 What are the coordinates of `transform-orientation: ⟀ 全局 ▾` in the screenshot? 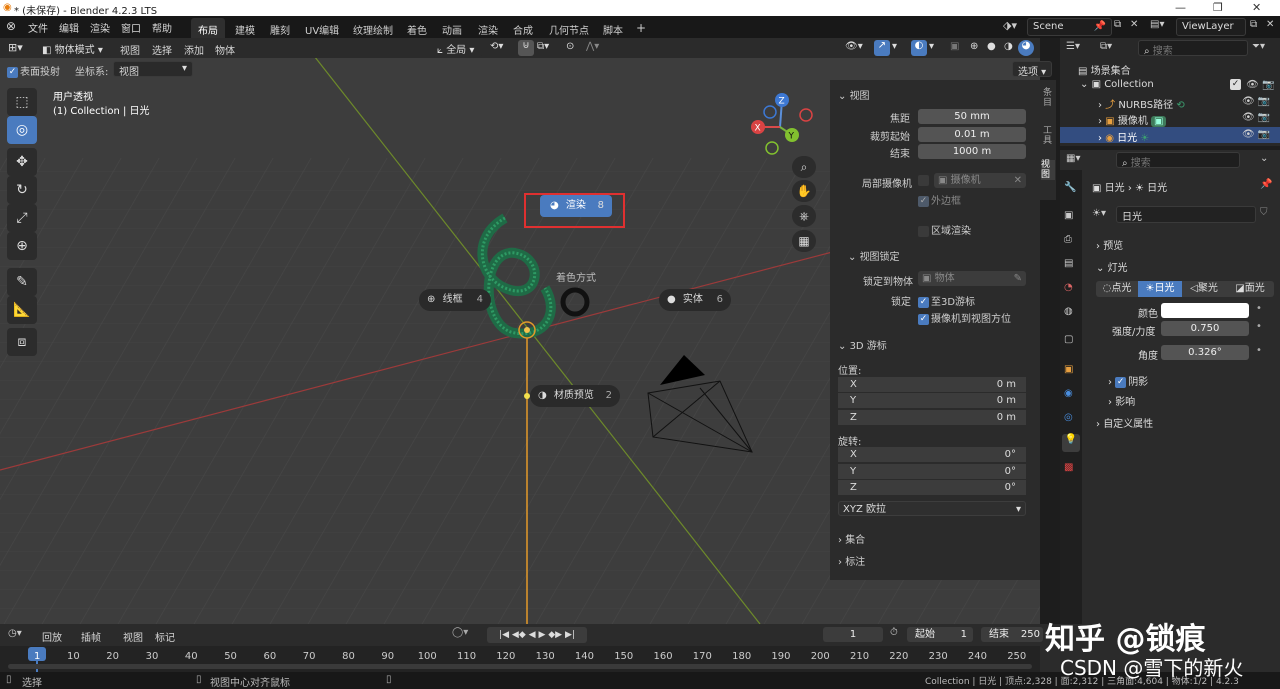 It's located at (457, 48).